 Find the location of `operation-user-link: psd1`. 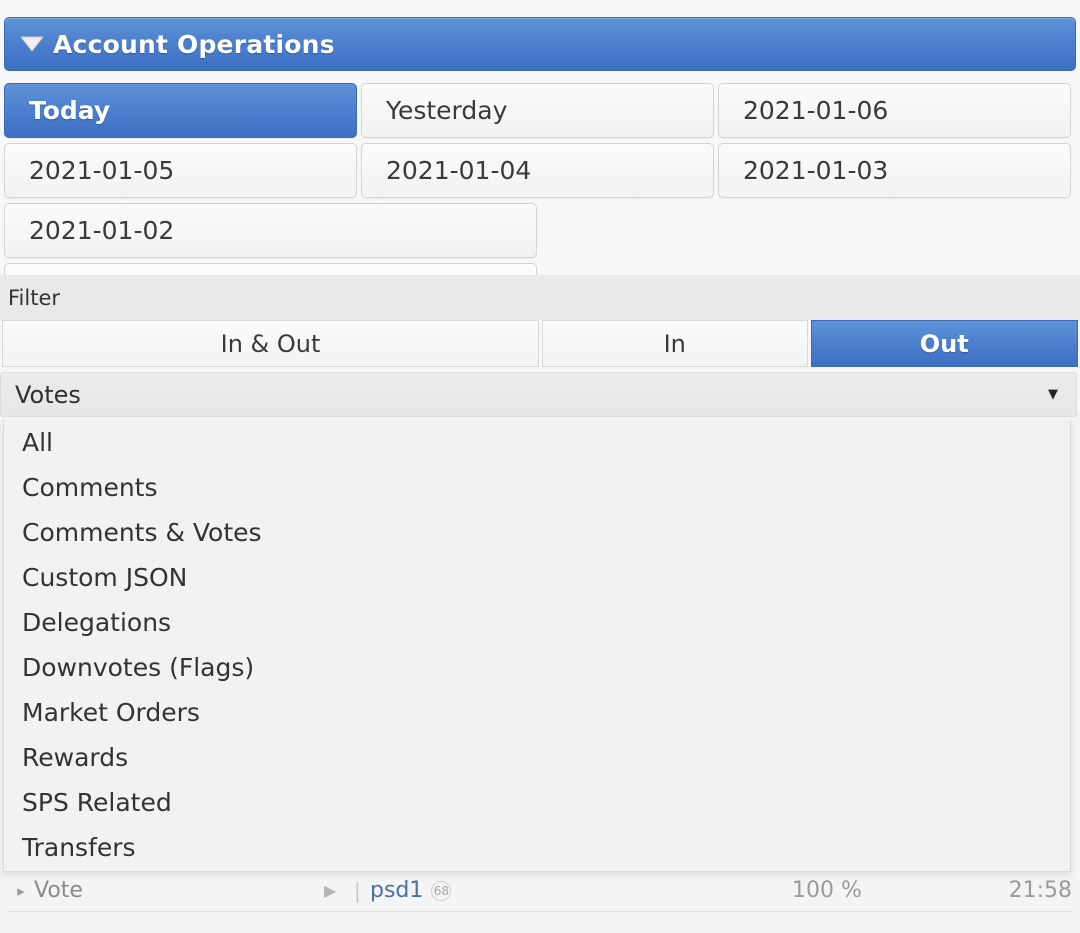

operation-user-link: psd1 is located at coordinates (396, 890).